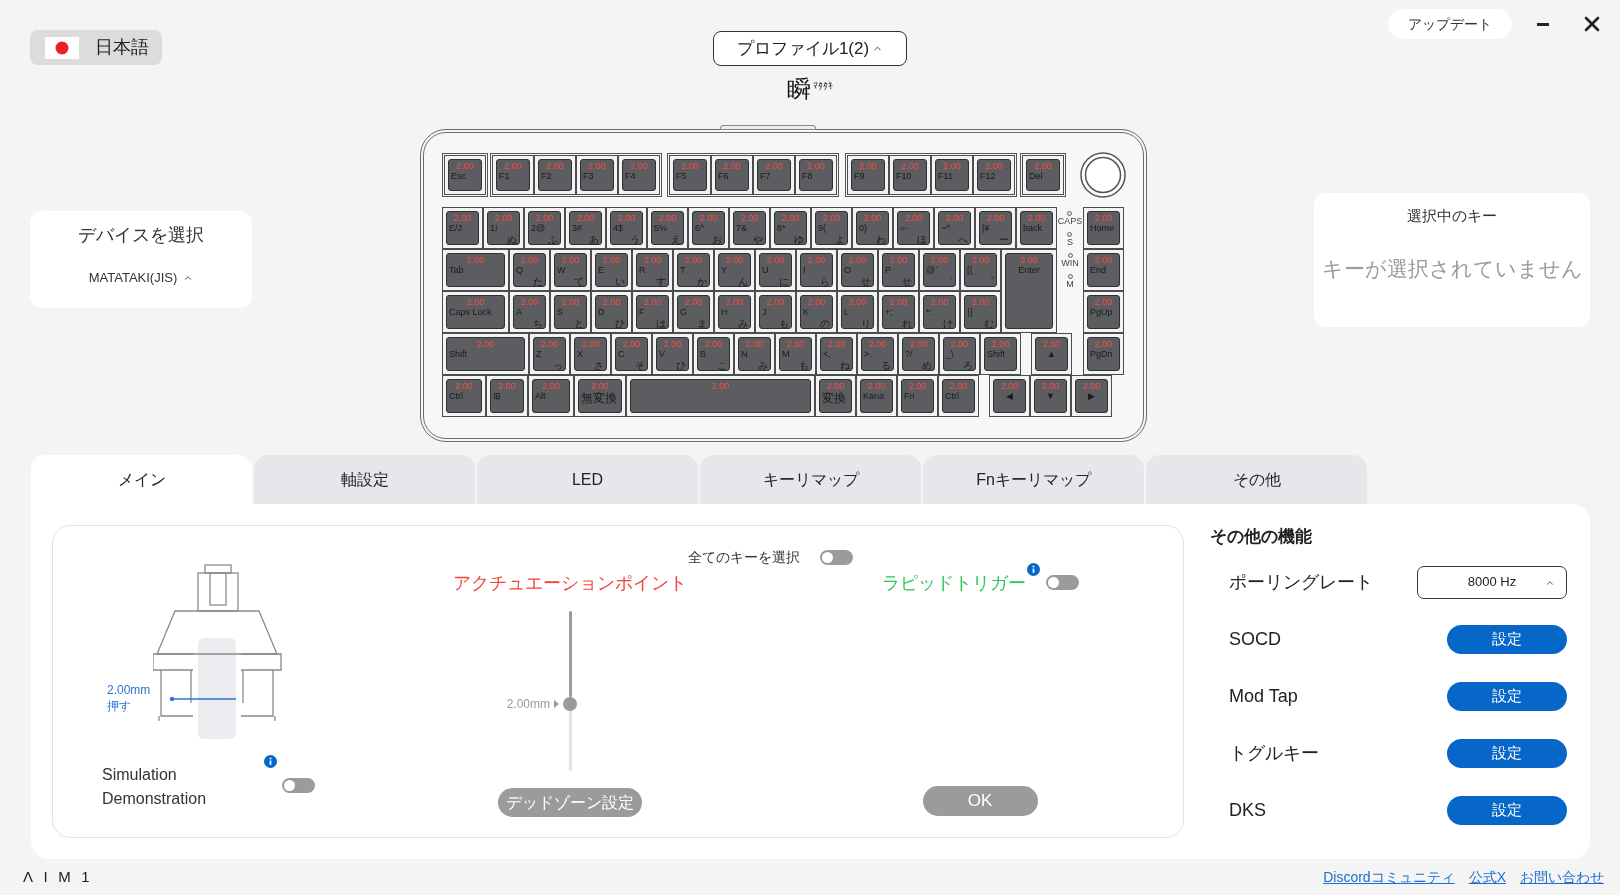 The image size is (1620, 895). I want to click on keycap: 2.00 PgDn, so click(1103, 354).